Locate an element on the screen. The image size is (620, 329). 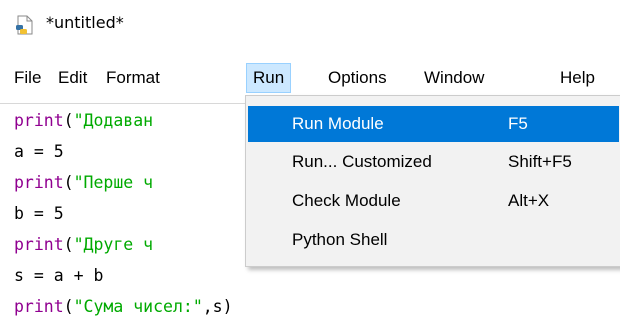
menu-format: Format is located at coordinates (133, 78).